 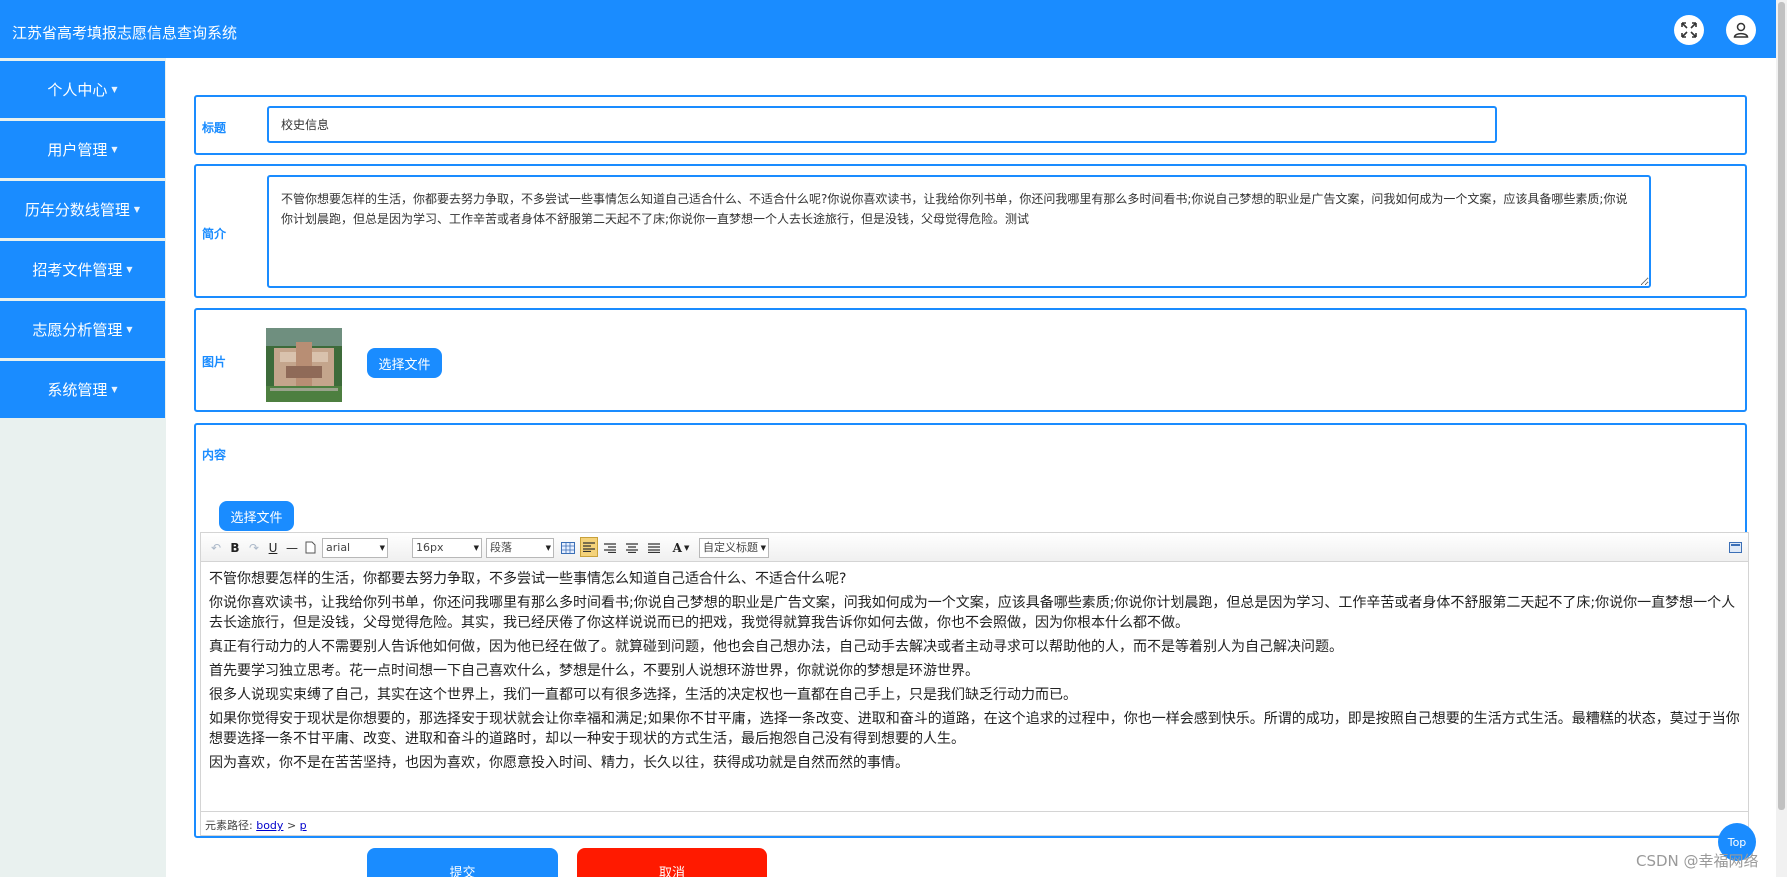 I want to click on fullscreen-icon, so click(x=1689, y=30).